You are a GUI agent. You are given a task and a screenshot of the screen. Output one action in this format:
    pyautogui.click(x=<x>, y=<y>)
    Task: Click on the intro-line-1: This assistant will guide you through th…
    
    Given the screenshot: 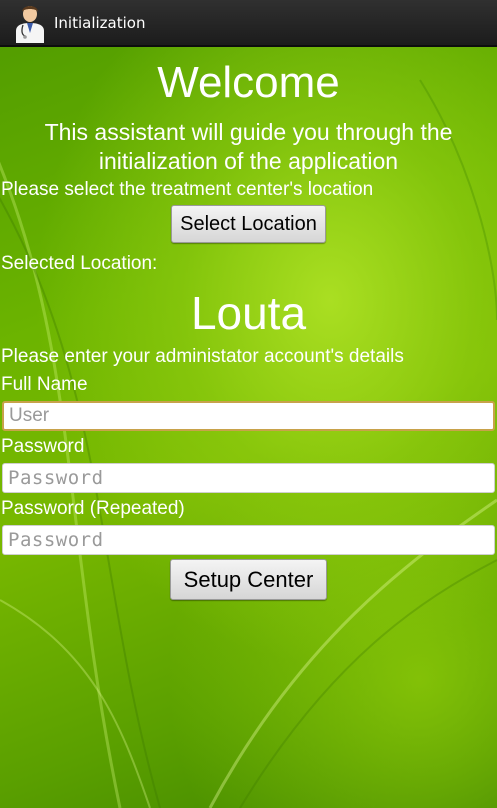 What is the action you would take?
    pyautogui.click(x=248, y=132)
    